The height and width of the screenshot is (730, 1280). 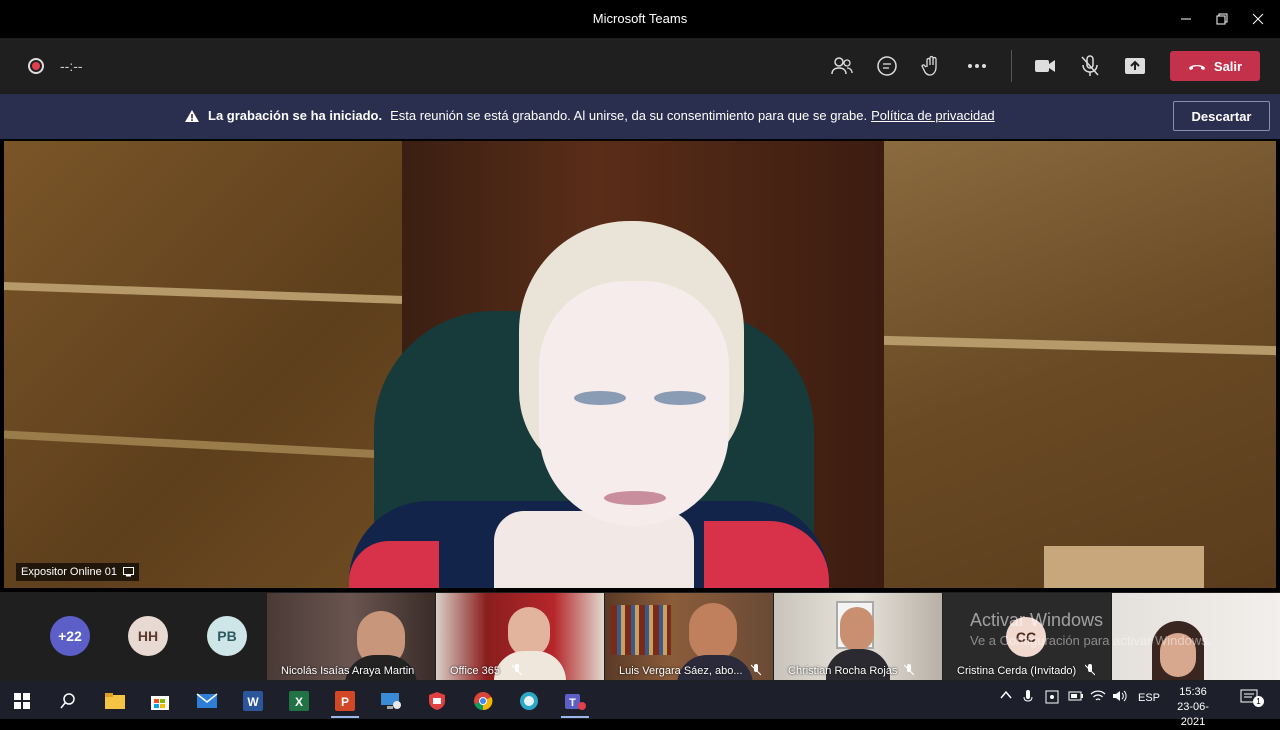 What do you see at coordinates (1221, 116) in the screenshot?
I see `dismiss-button: Descartar` at bounding box center [1221, 116].